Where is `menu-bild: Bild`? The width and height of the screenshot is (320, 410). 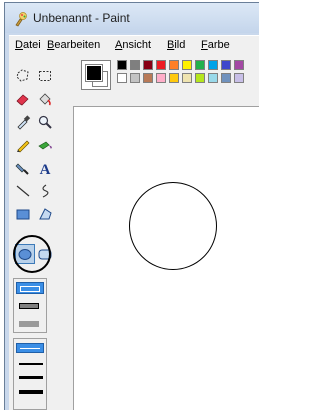 menu-bild: Bild is located at coordinates (176, 45).